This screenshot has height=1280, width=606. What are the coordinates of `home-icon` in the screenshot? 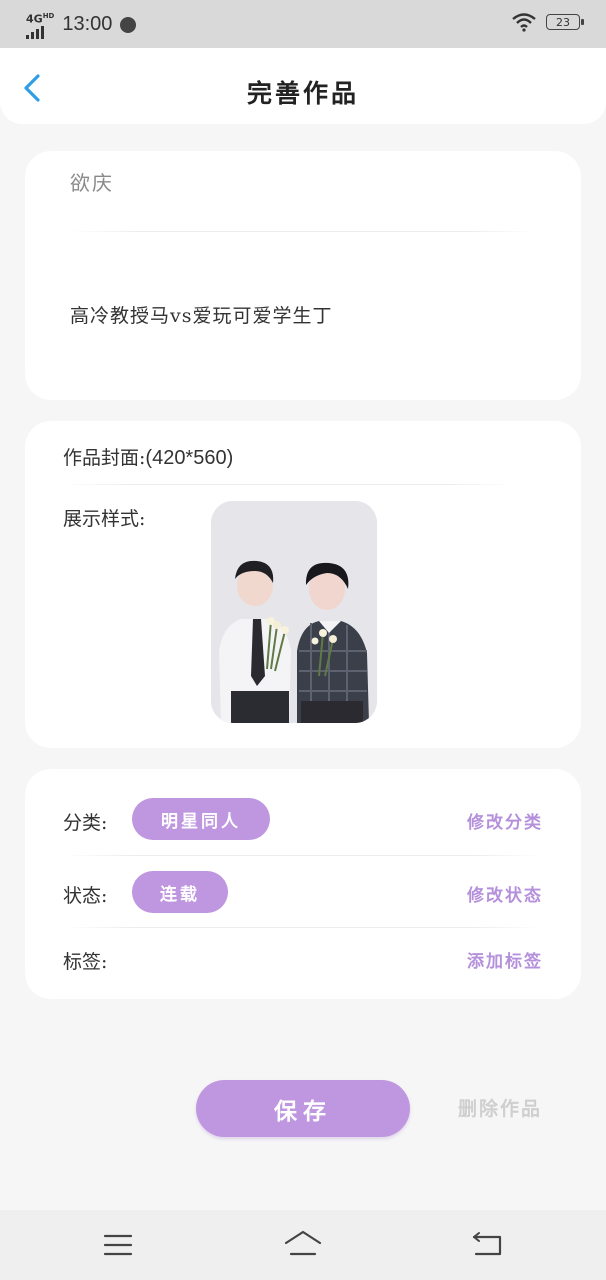 It's located at (303, 1245).